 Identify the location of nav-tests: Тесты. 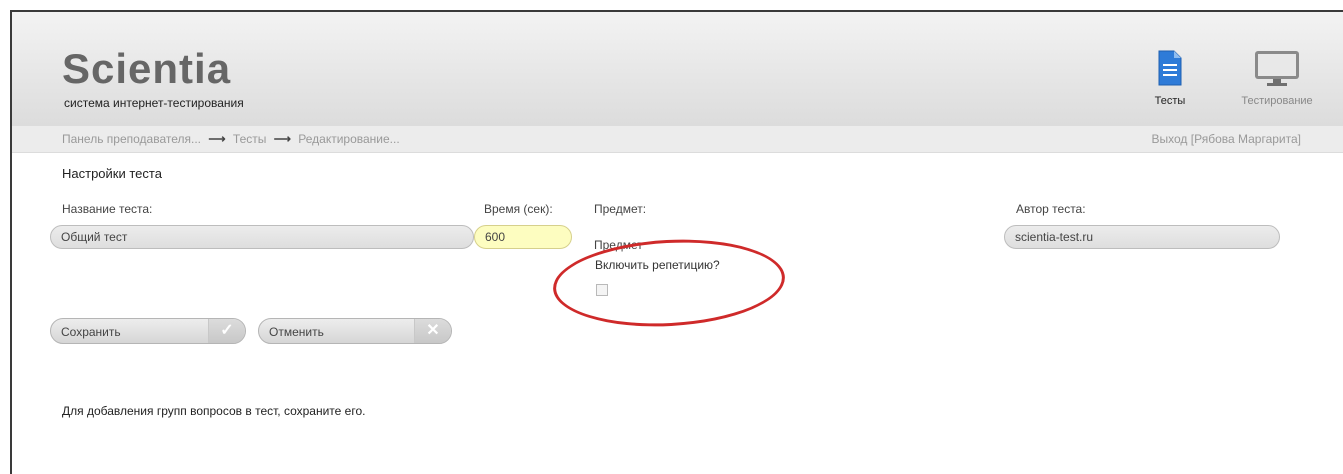
(1170, 78).